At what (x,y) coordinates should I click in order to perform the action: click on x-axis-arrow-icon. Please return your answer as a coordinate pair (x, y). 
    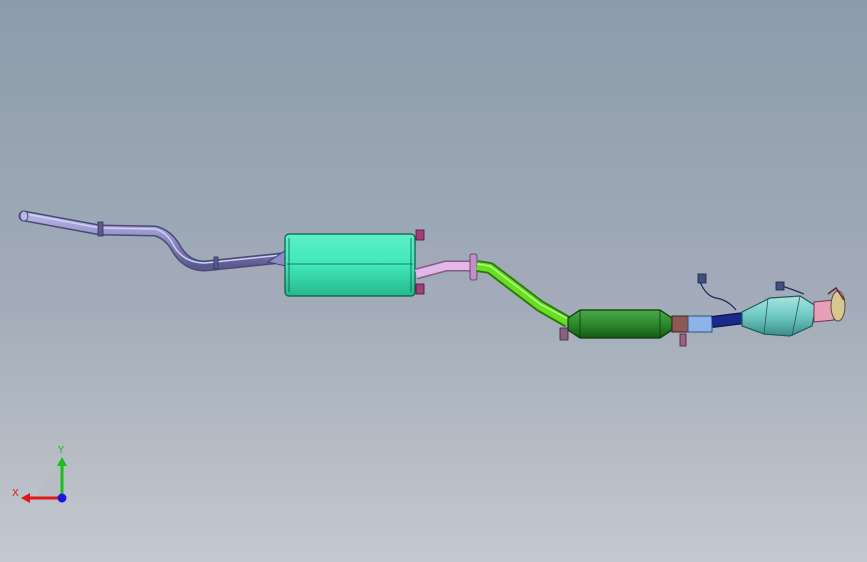
    Looking at the image, I should click on (25, 498).